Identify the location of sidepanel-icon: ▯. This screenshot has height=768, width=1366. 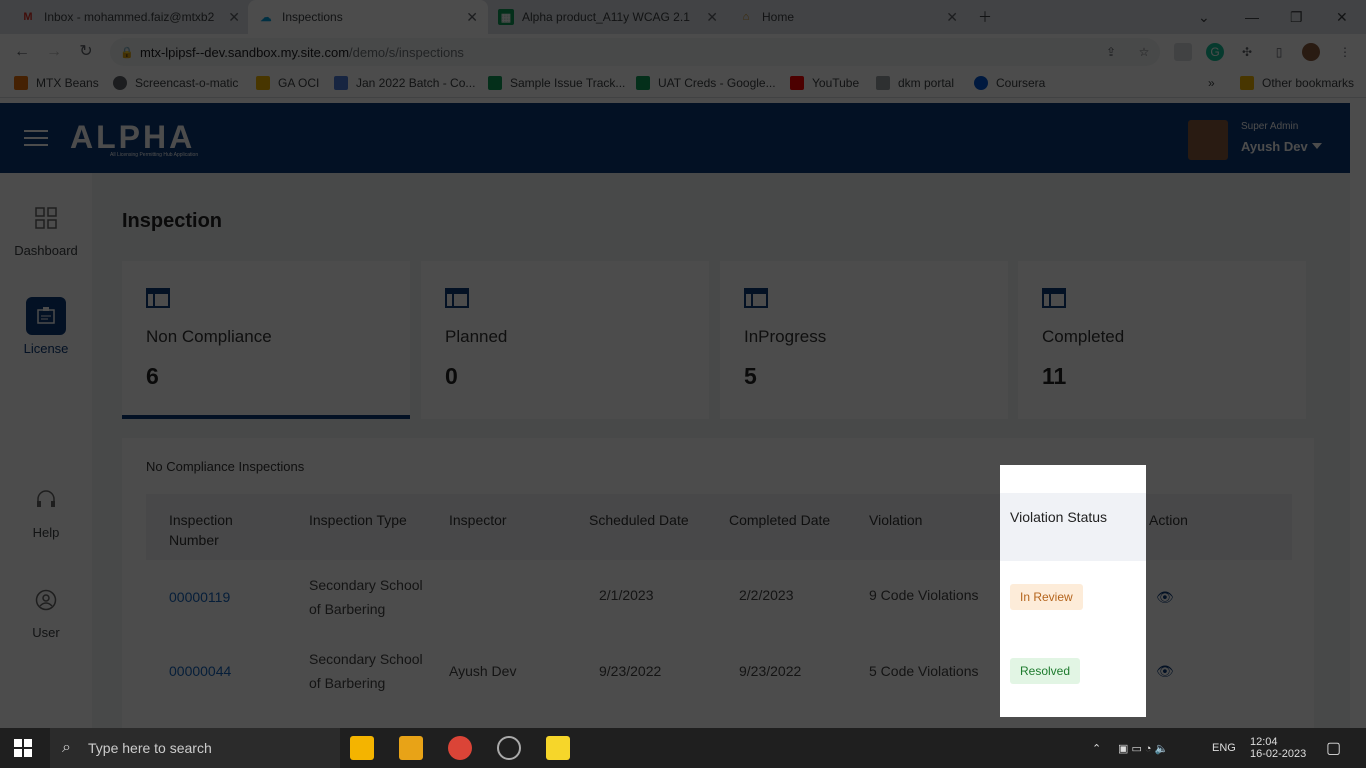
(1279, 52).